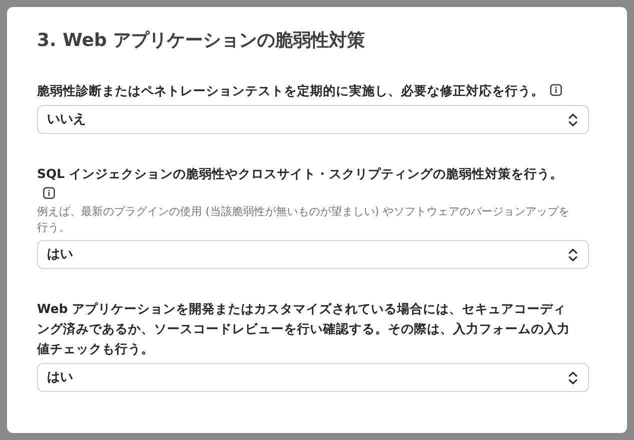  I want to click on hint-text: 例えば、最新のプラグインの使用 (当該脆弱性が無いものが望ましい) やソフトウェアのバージョンアップを行う。, so click(304, 220).